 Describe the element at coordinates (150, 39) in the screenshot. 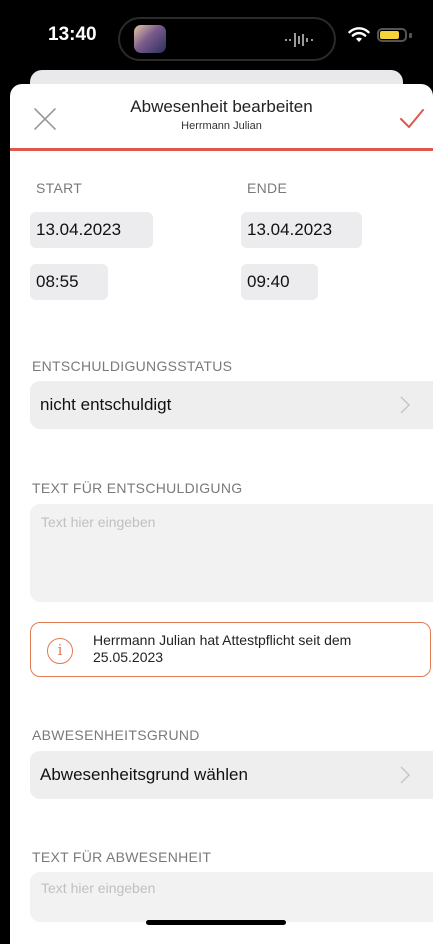

I see `app-artwork-icon` at that location.